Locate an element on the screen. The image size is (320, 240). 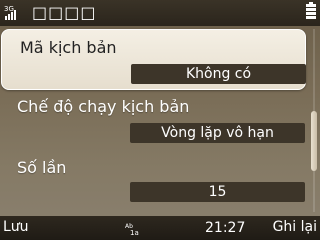
setting-value: Vòng lặp vô hạn is located at coordinates (217, 133).